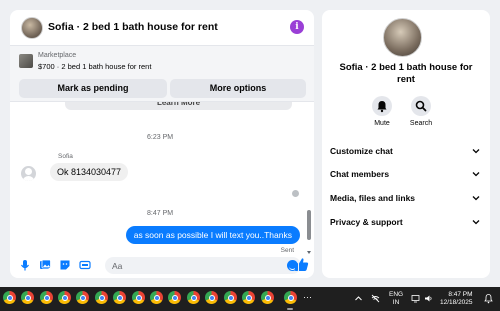 The height and width of the screenshot is (311, 500). I want to click on message-input, so click(192, 265).